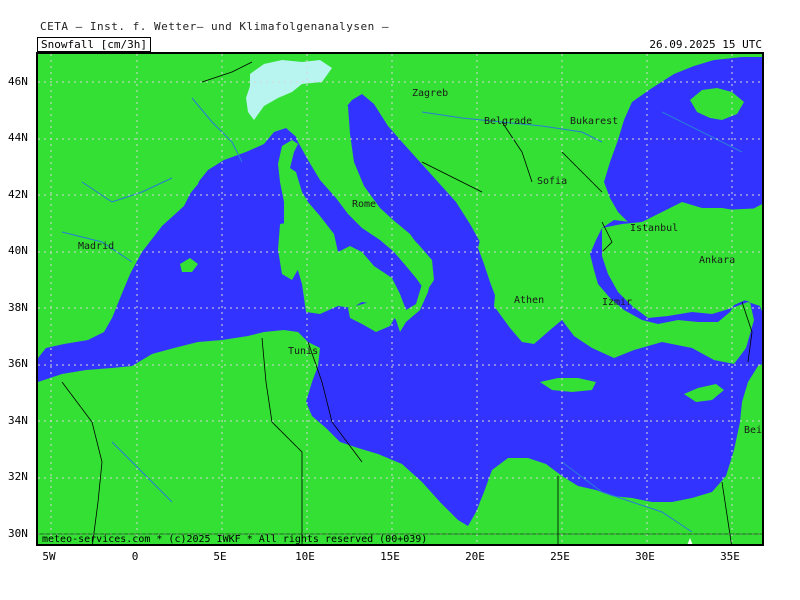  I want to click on lon-label-10e: 10E, so click(305, 556).